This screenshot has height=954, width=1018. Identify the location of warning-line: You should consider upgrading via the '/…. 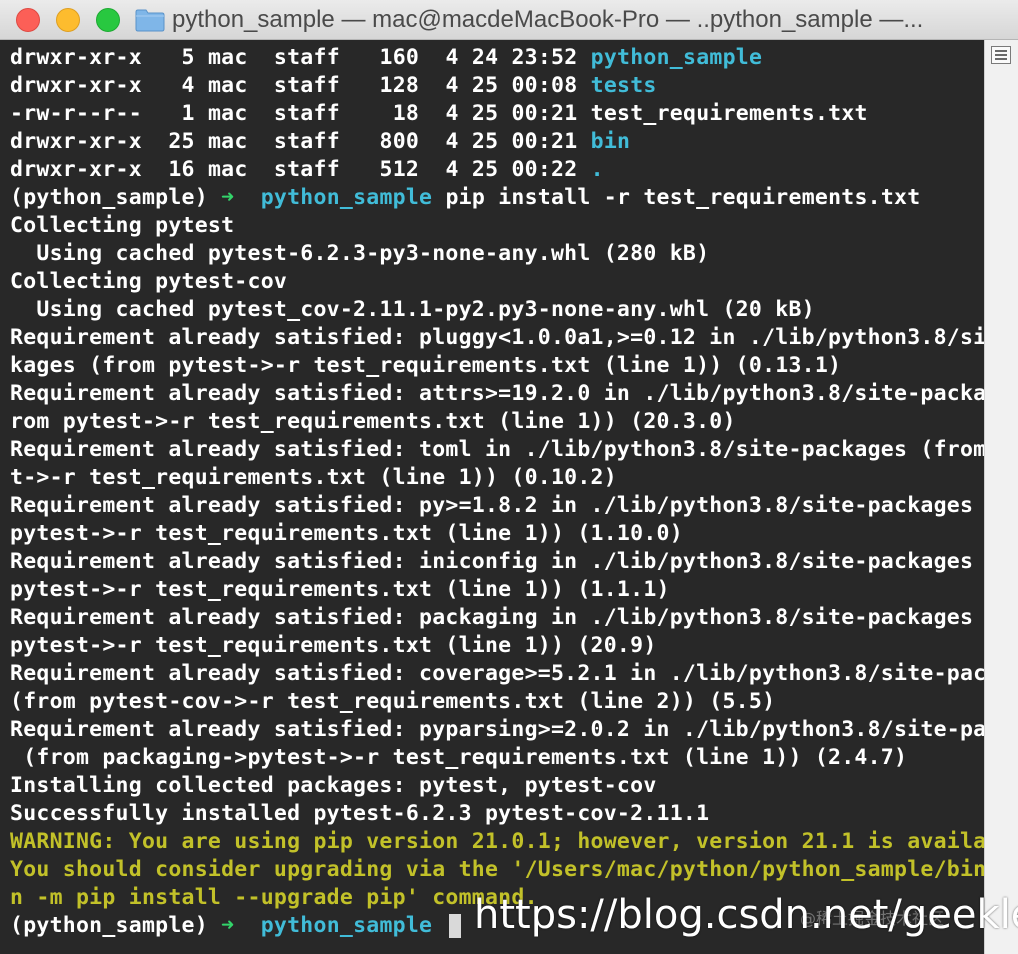
(497, 869).